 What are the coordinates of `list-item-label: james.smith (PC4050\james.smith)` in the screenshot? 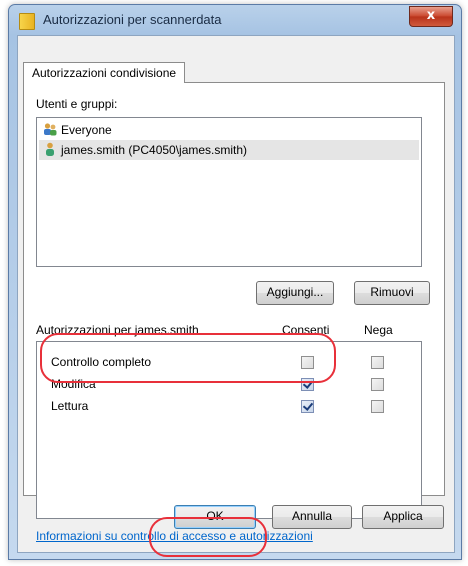 It's located at (154, 150).